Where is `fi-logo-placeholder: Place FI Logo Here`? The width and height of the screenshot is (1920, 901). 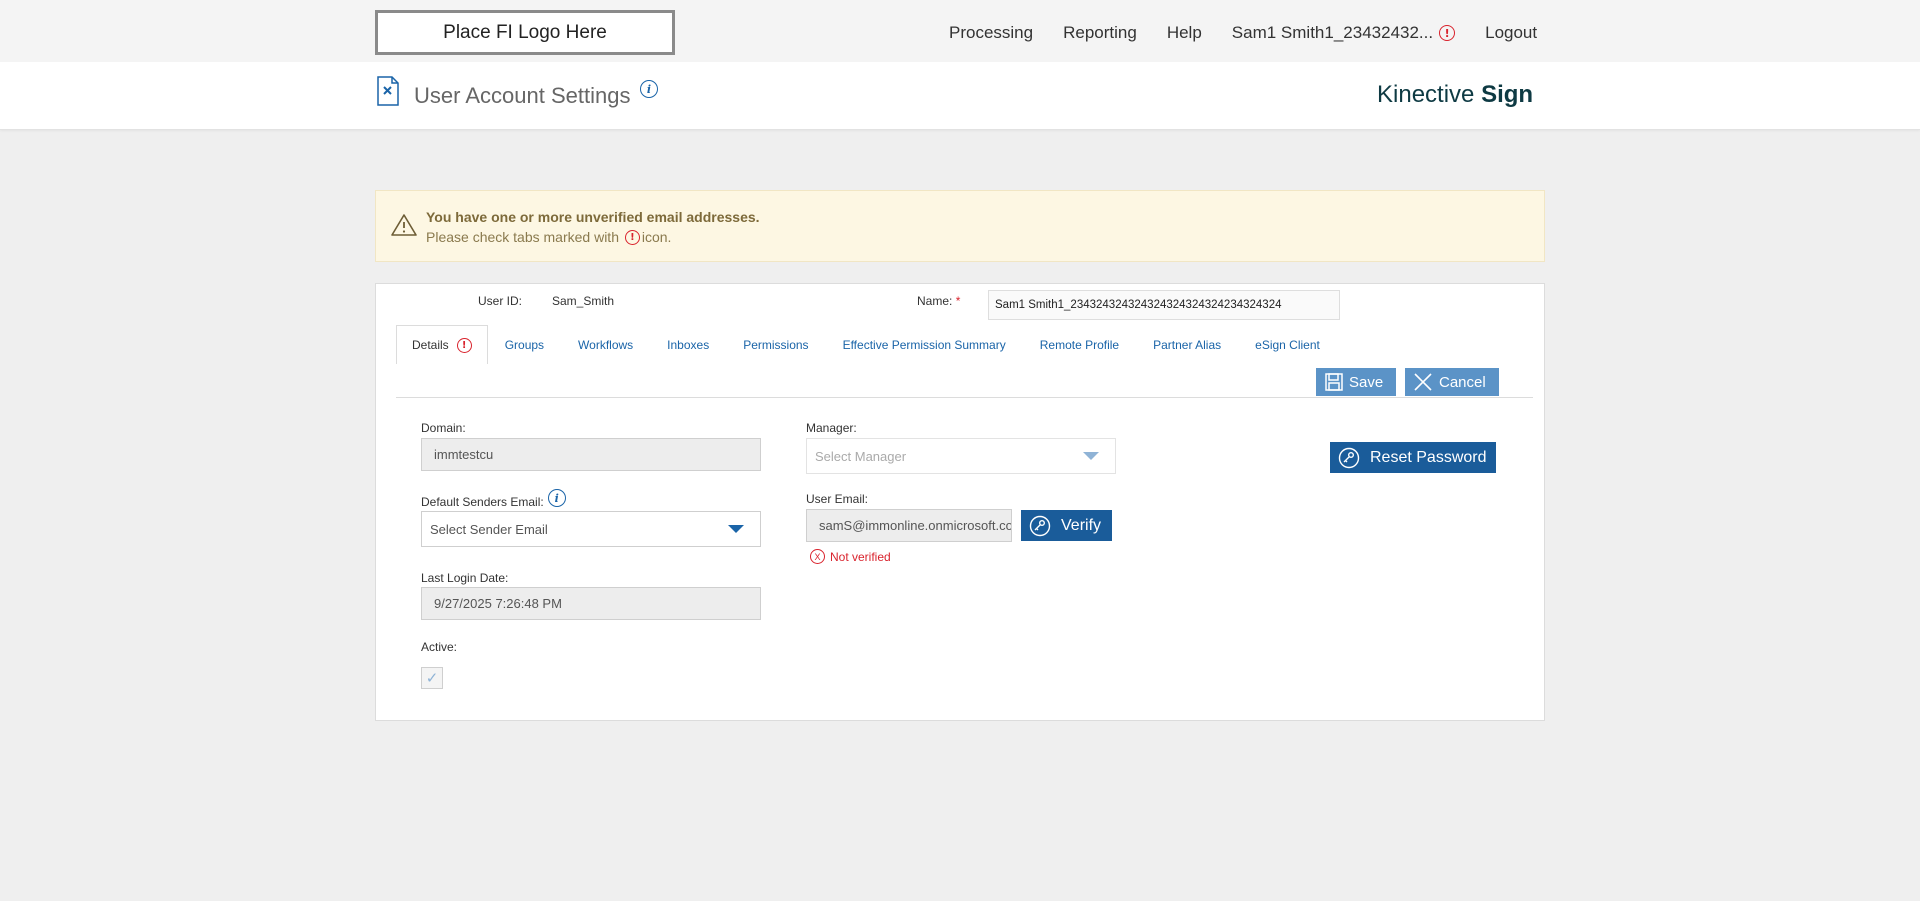 fi-logo-placeholder: Place FI Logo Here is located at coordinates (525, 32).